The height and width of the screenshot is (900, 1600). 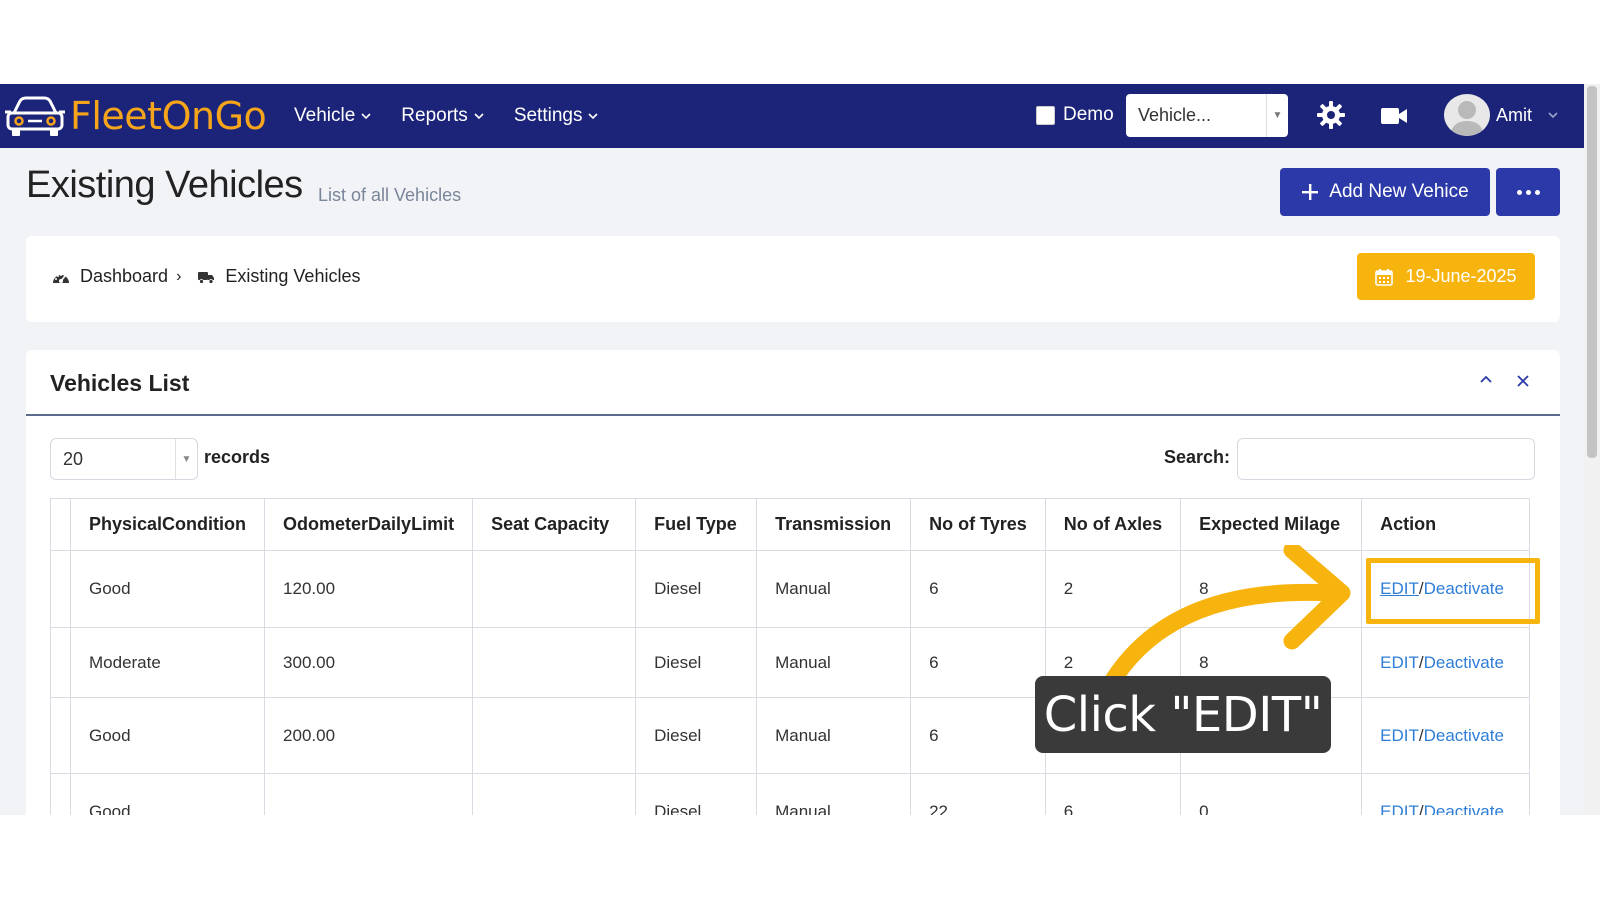 I want to click on vehicle-select: Vehicle... ▼, so click(x=1207, y=115).